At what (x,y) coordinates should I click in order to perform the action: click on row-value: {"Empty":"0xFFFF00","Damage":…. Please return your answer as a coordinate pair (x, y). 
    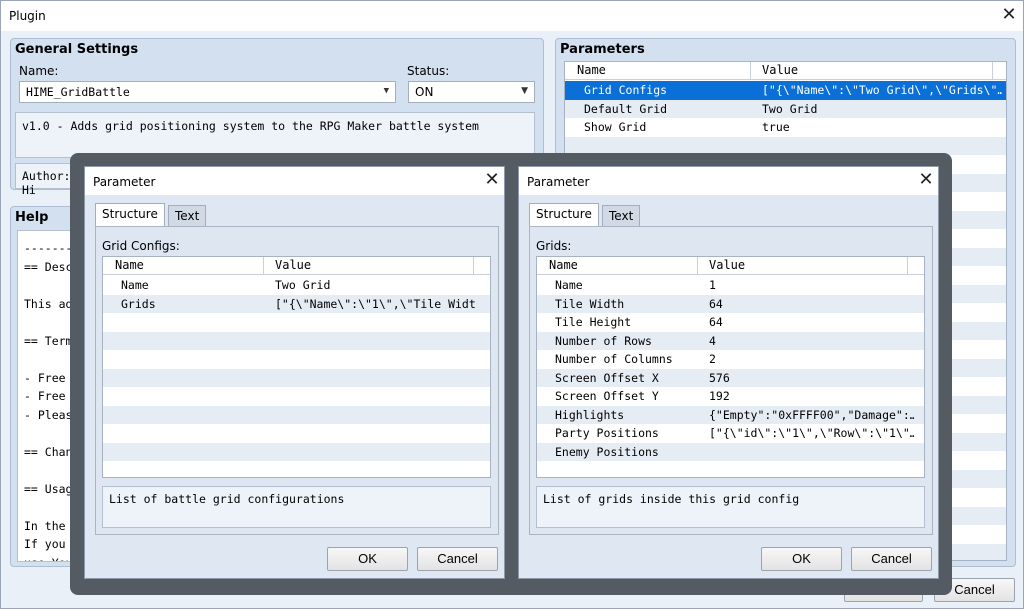
    Looking at the image, I should click on (811, 414).